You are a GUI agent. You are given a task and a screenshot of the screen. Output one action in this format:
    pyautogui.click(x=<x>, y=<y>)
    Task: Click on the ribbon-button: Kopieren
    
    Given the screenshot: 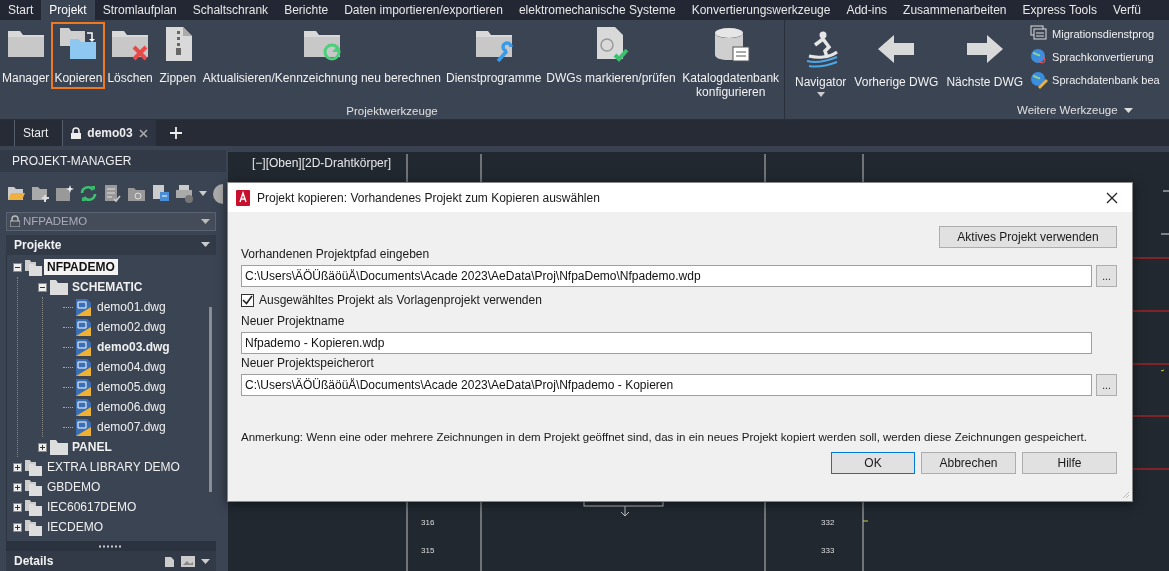 What is the action you would take?
    pyautogui.click(x=78, y=55)
    